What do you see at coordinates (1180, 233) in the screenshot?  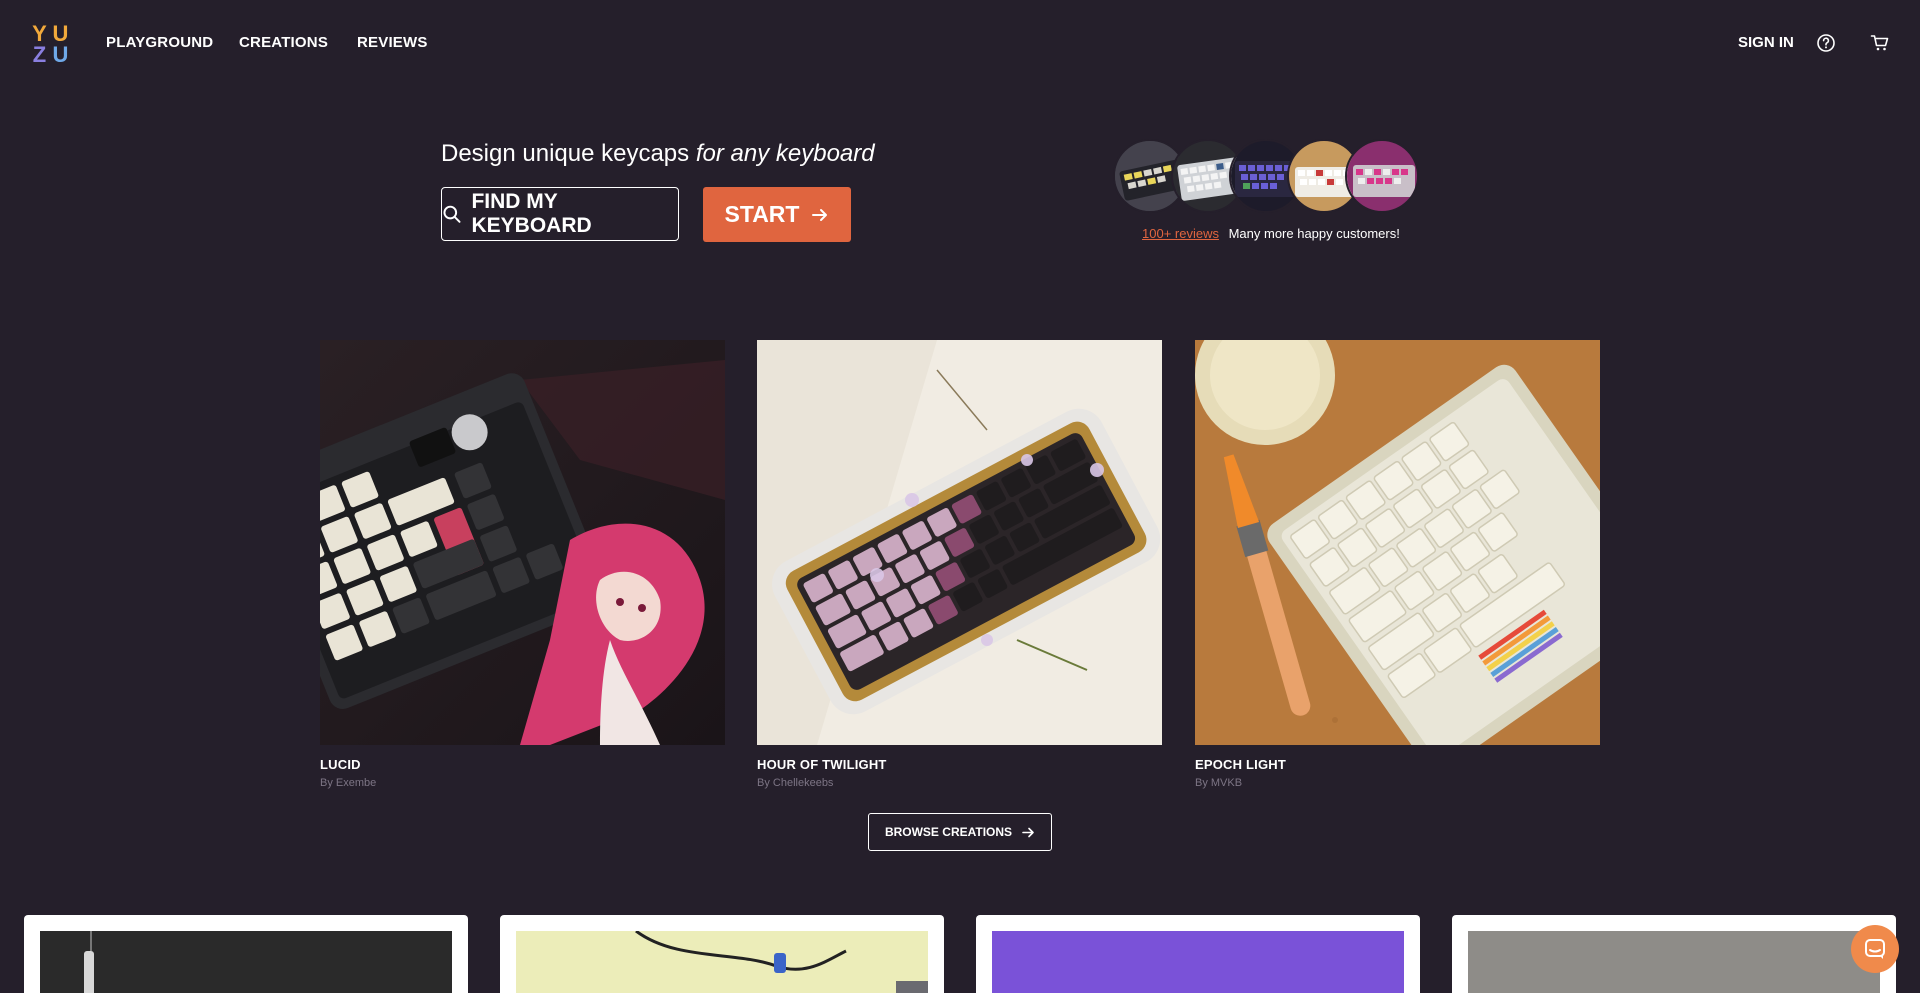 I see `reviews-link: 100+ reviews` at bounding box center [1180, 233].